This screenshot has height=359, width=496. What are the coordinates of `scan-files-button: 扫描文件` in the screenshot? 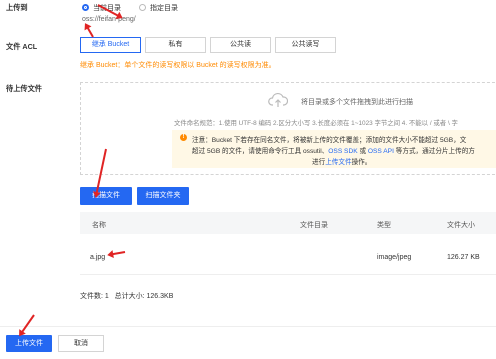 It's located at (106, 196).